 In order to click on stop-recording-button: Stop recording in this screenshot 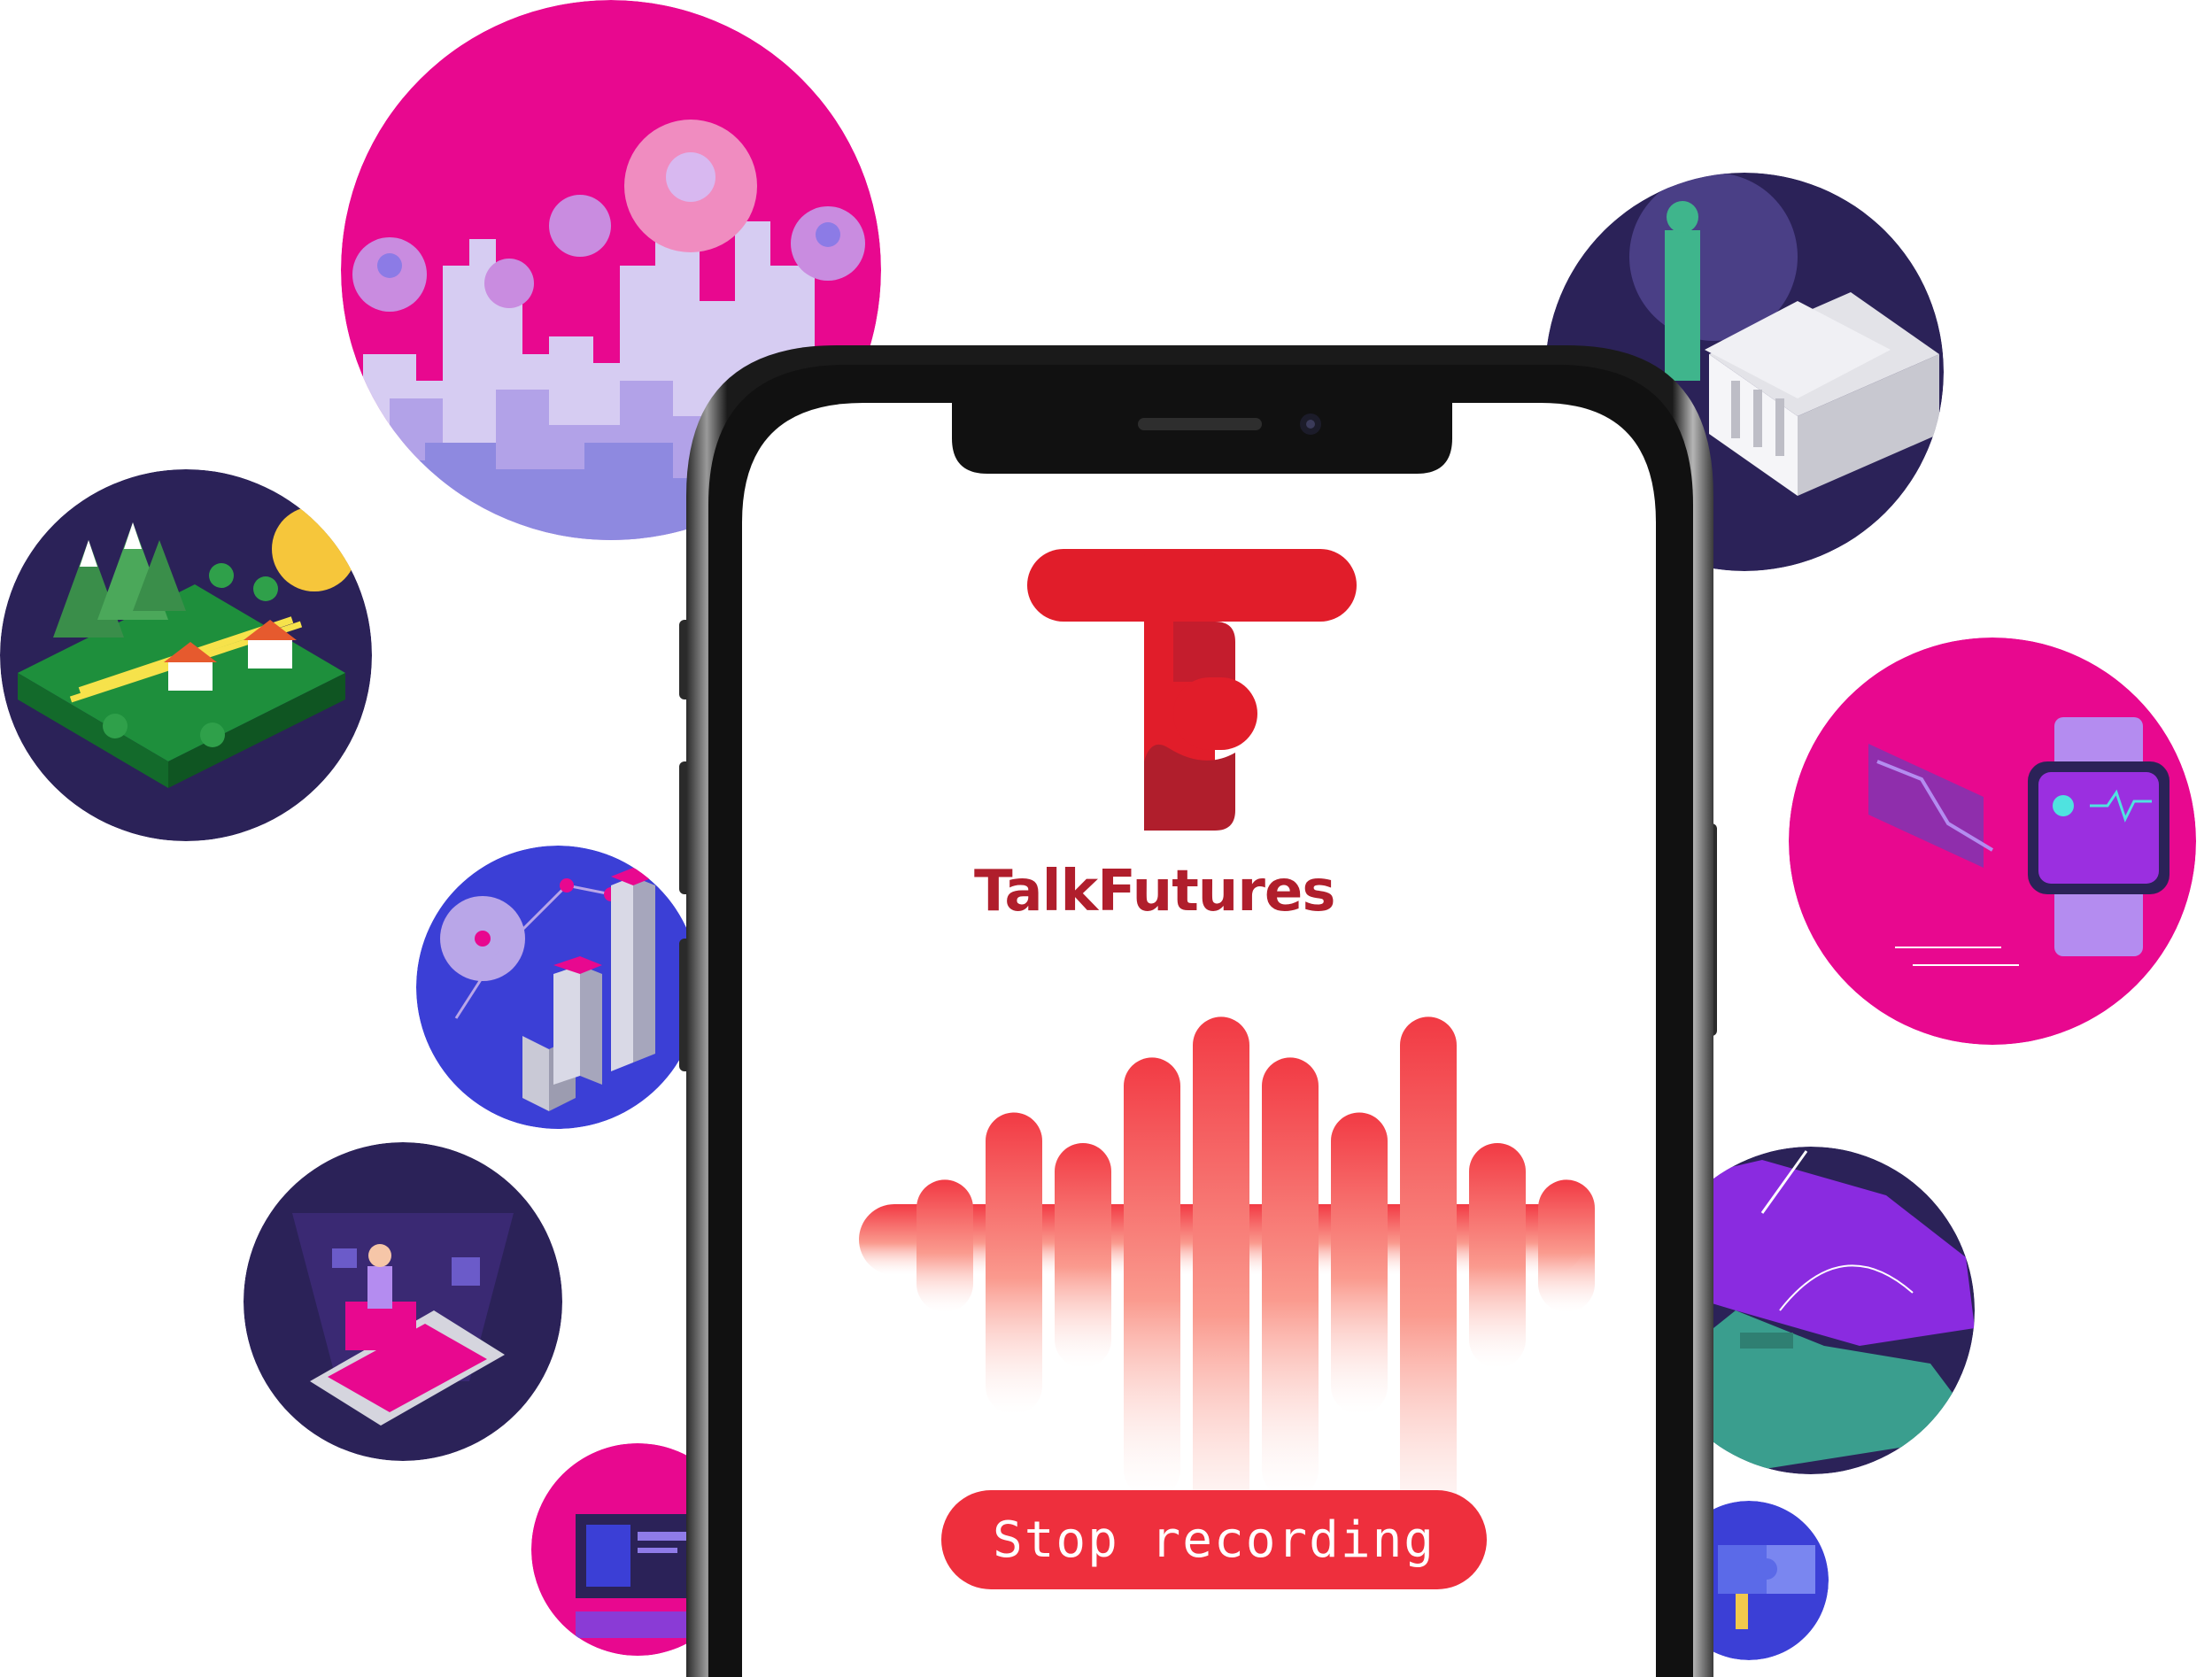, I will do `click(1214, 1539)`.